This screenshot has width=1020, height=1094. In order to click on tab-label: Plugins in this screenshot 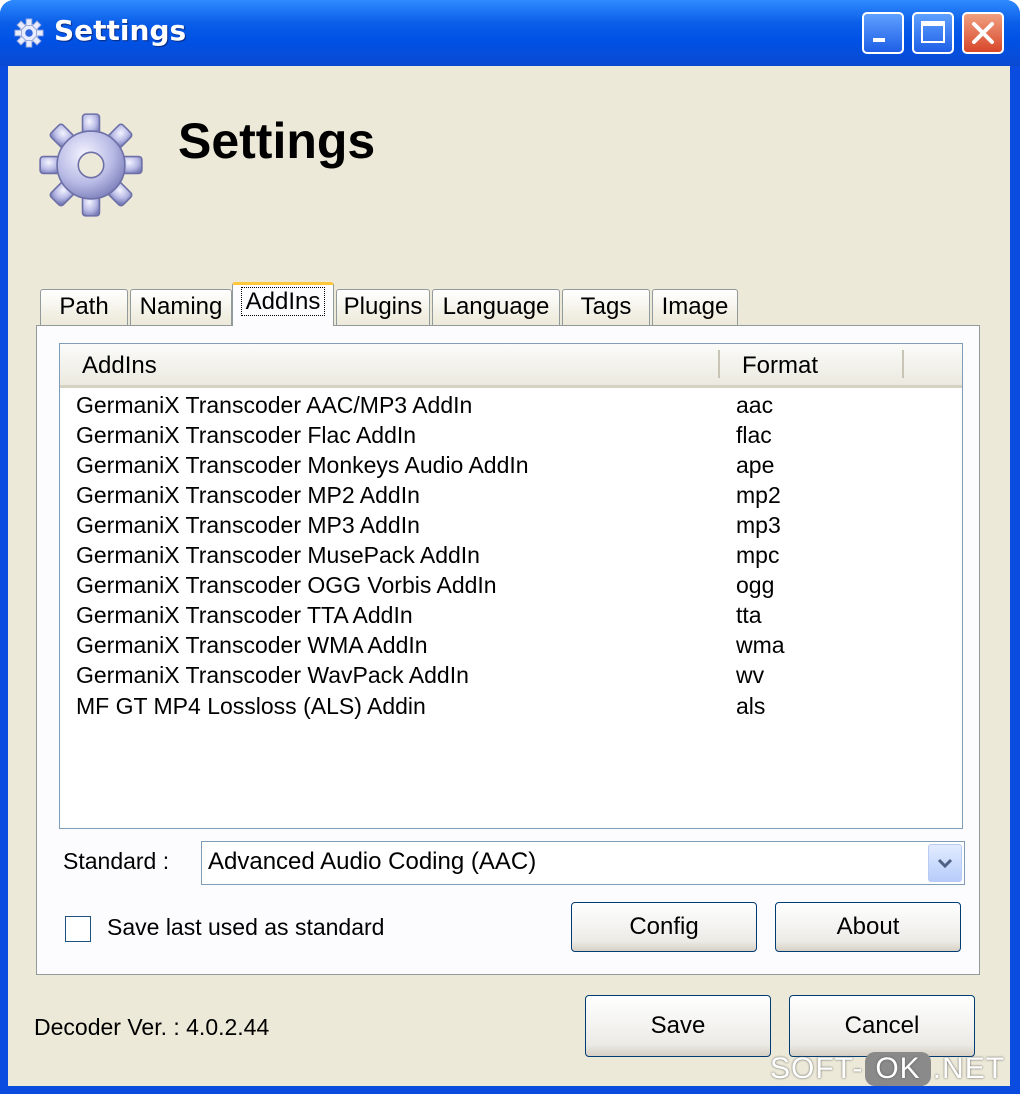, I will do `click(383, 306)`.